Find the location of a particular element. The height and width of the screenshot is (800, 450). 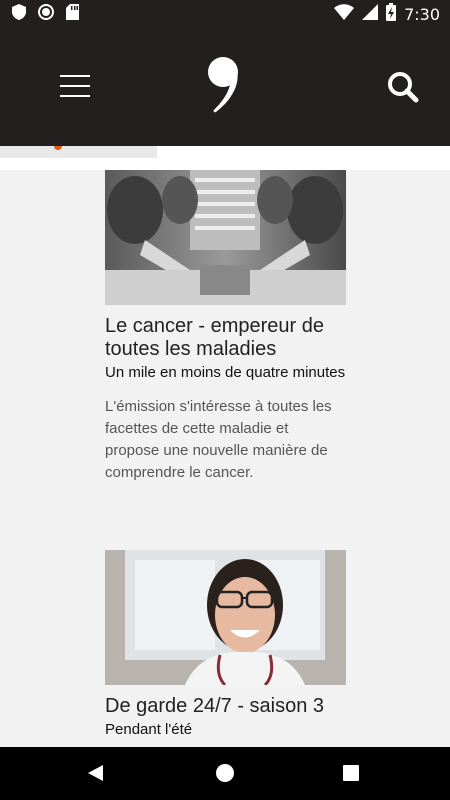

comma-logo-icon is located at coordinates (225, 86).